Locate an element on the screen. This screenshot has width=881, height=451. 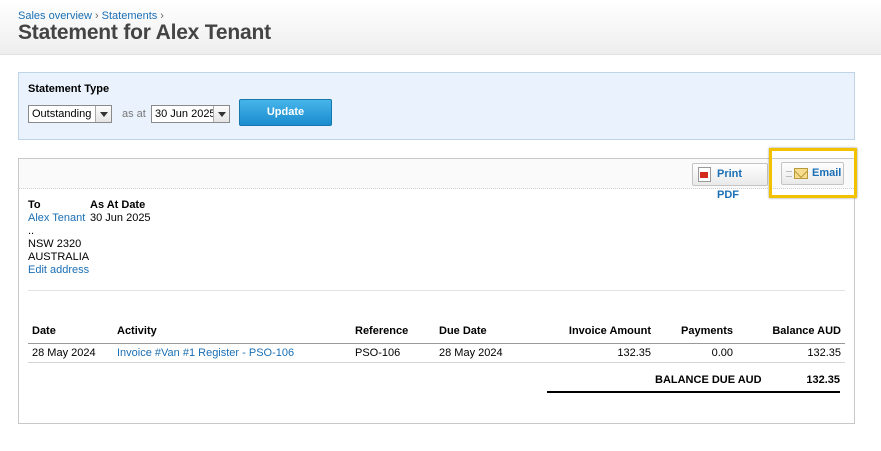
cell-invoice-amount: 132.35 is located at coordinates (593, 353).